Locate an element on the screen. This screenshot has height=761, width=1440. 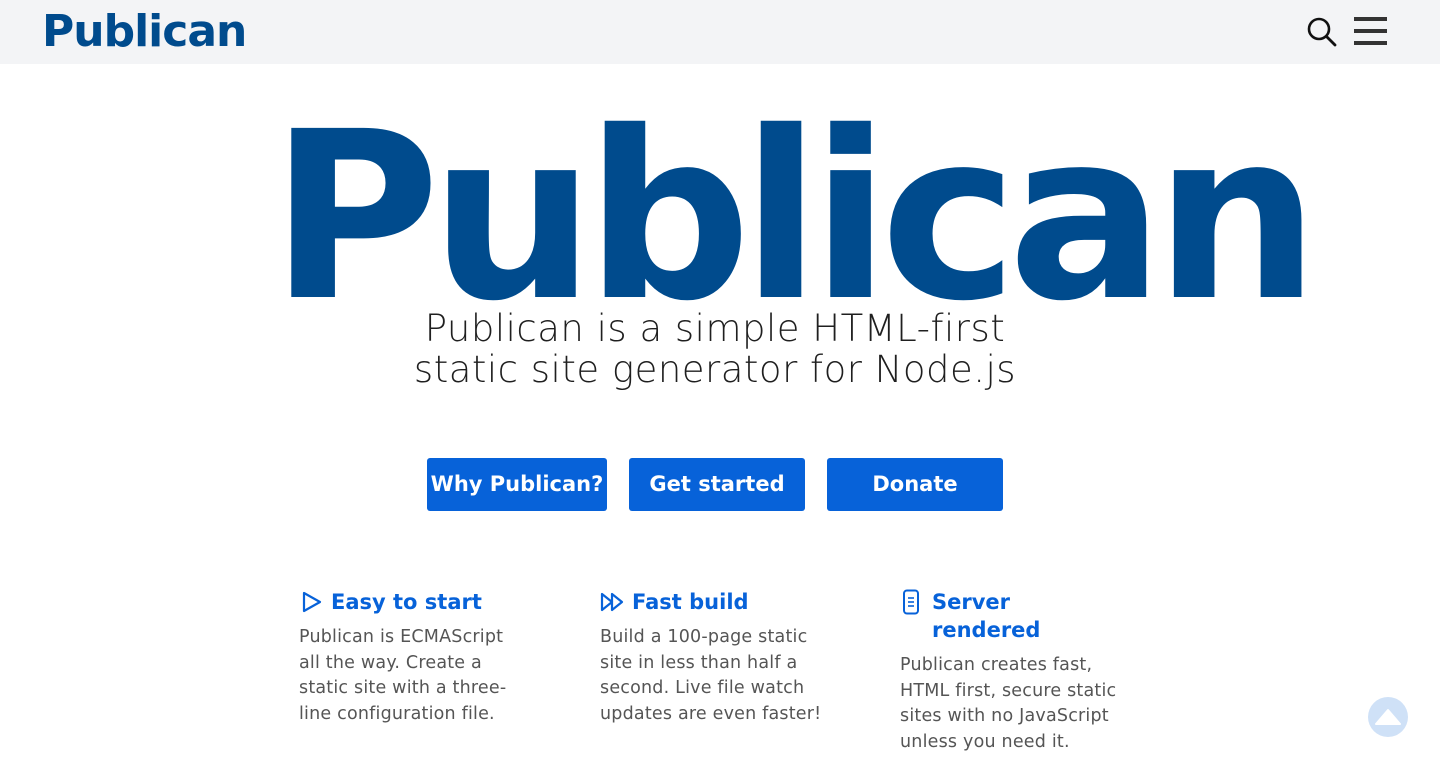
search-button is located at coordinates (1321, 31).